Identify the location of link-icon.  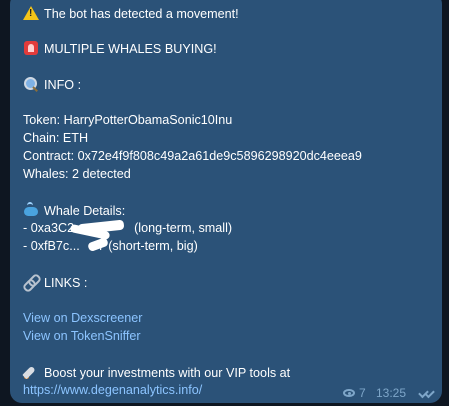
(32, 283).